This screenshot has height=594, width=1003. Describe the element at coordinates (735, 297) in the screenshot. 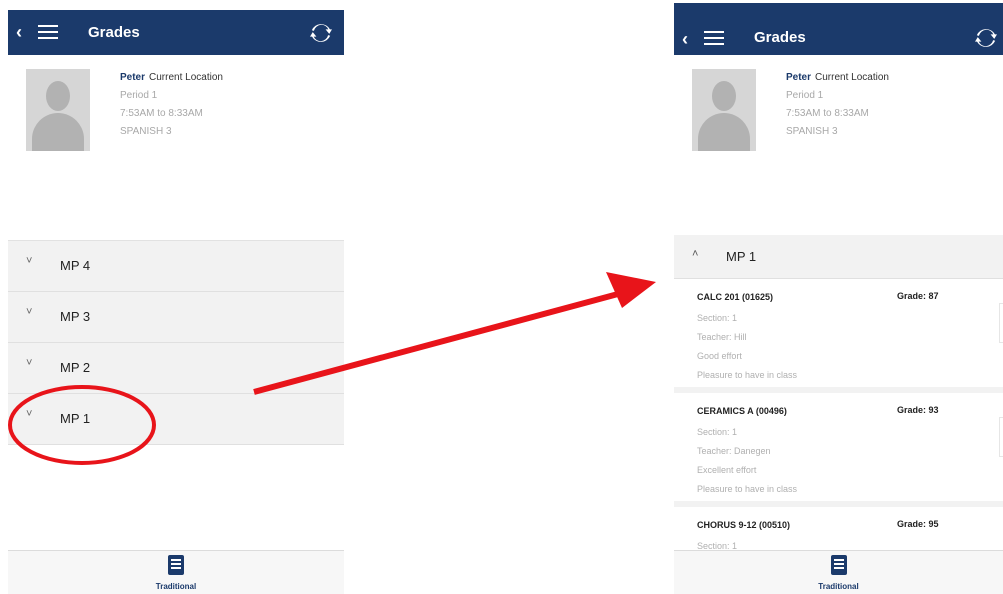

I see `course-name: CALC 201 (01625)` at that location.